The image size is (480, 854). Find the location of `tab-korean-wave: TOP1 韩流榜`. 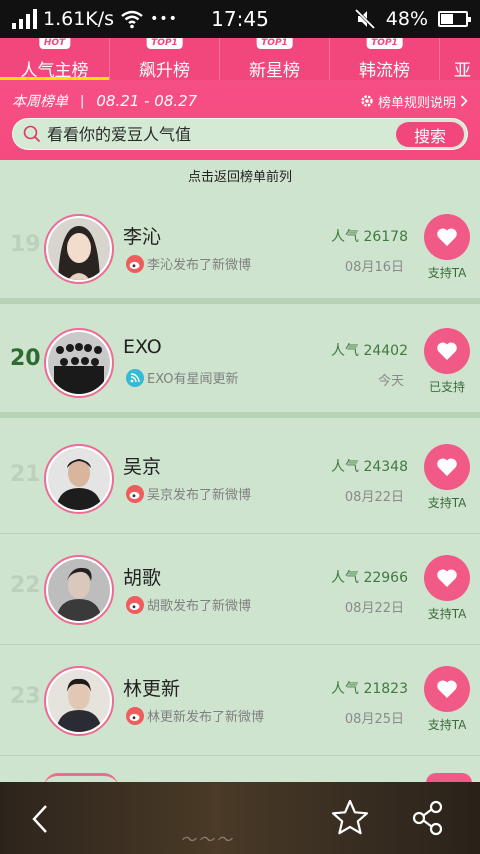

tab-korean-wave: TOP1 韩流榜 is located at coordinates (385, 59).